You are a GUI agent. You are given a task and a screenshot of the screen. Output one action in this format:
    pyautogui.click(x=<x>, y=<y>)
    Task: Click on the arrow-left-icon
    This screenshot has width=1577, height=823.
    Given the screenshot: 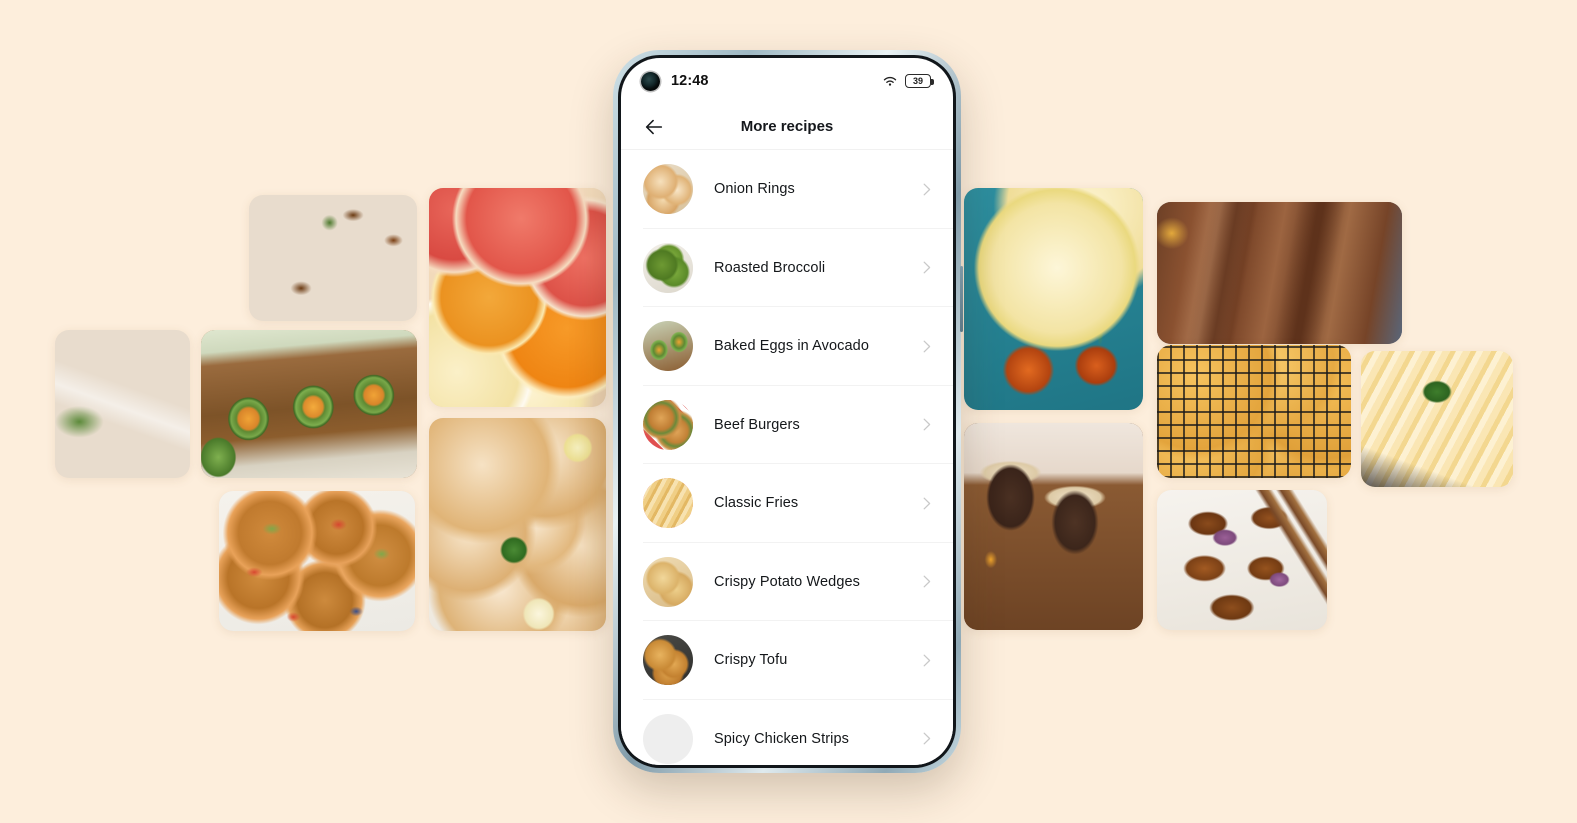 What is the action you would take?
    pyautogui.click(x=654, y=126)
    